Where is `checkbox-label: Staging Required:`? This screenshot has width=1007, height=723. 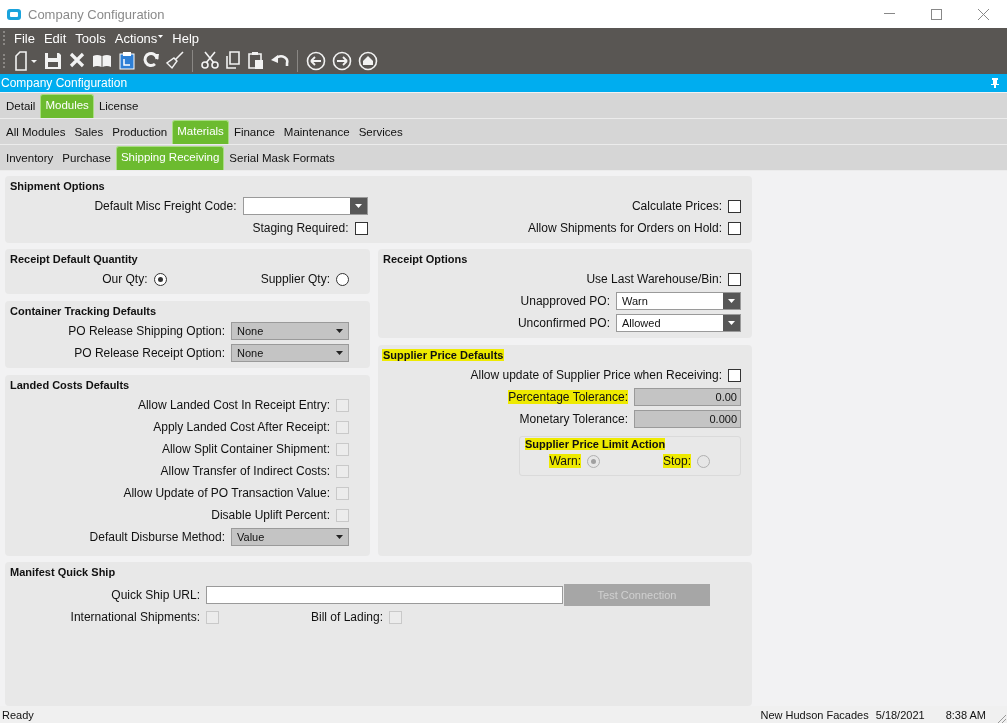
checkbox-label: Staging Required: is located at coordinates (300, 228).